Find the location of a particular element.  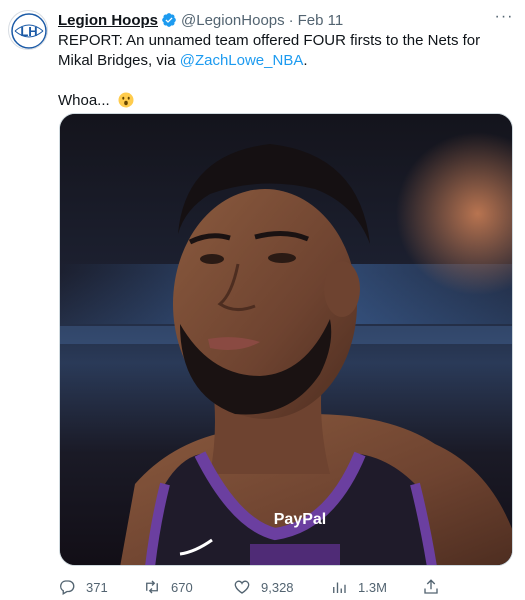

share-icon is located at coordinates (431, 586).